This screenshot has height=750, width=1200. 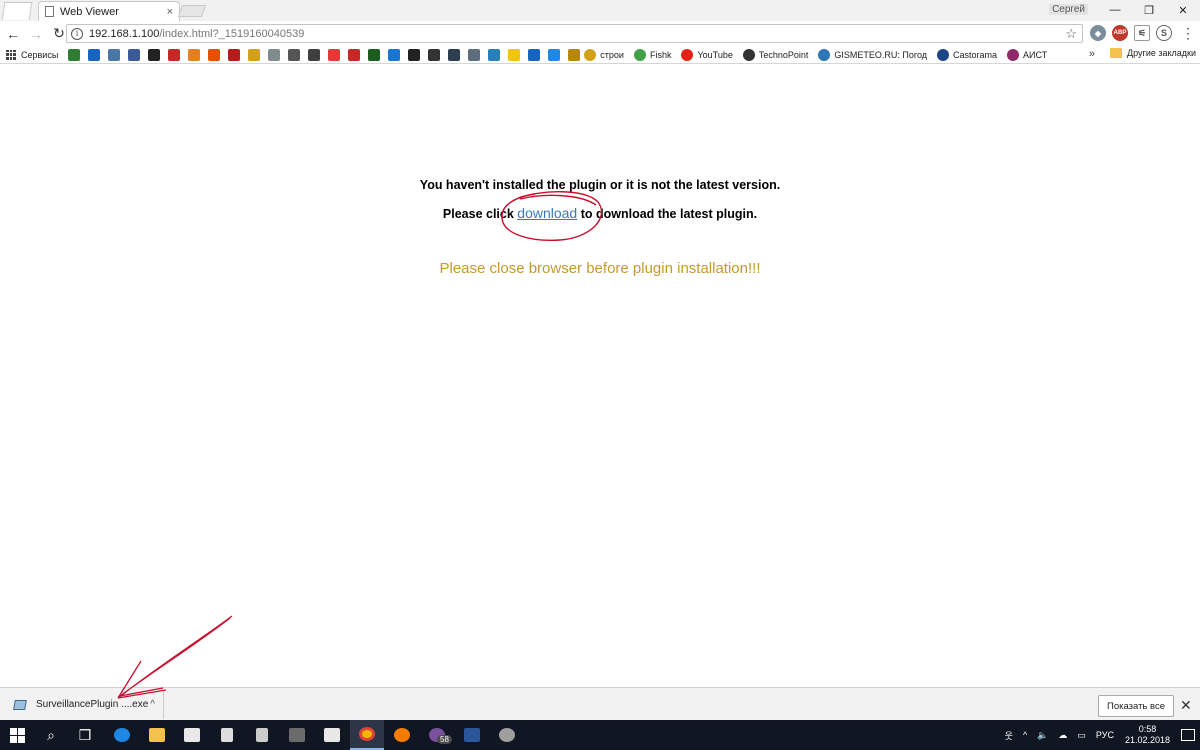 What do you see at coordinates (1120, 33) in the screenshot?
I see `adblock-icon: ABP` at bounding box center [1120, 33].